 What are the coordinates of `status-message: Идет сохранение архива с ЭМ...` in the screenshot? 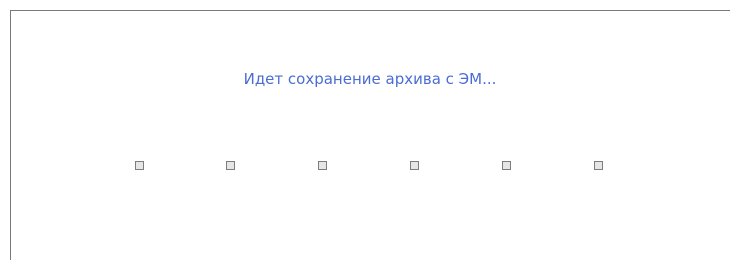 It's located at (370, 79).